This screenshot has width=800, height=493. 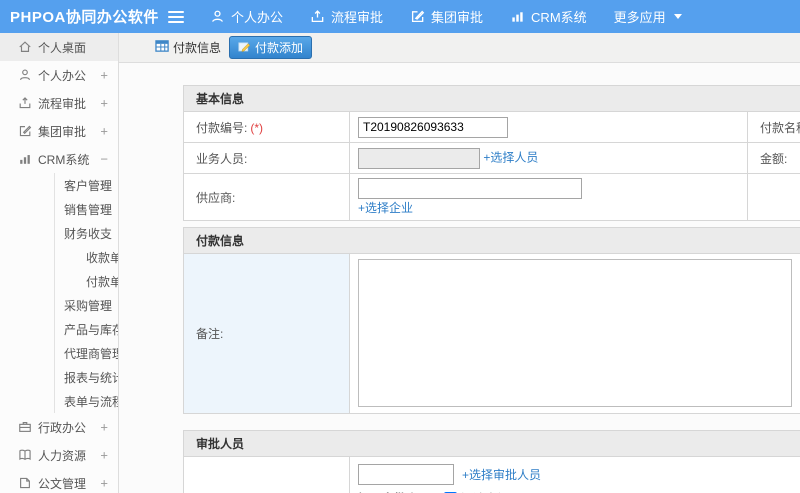 I want to click on sidebar-item-crm-system: CRM系统 −, so click(x=59, y=159).